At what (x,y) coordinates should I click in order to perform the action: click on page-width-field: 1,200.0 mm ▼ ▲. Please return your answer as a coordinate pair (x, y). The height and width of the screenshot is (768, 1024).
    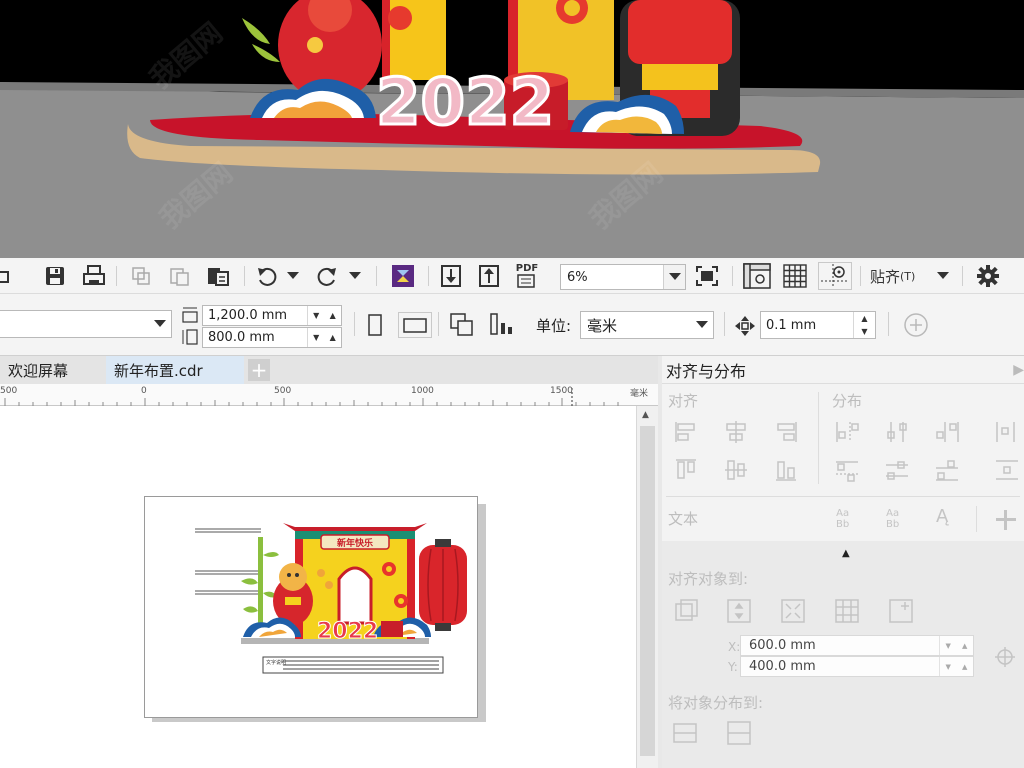
    Looking at the image, I should click on (272, 315).